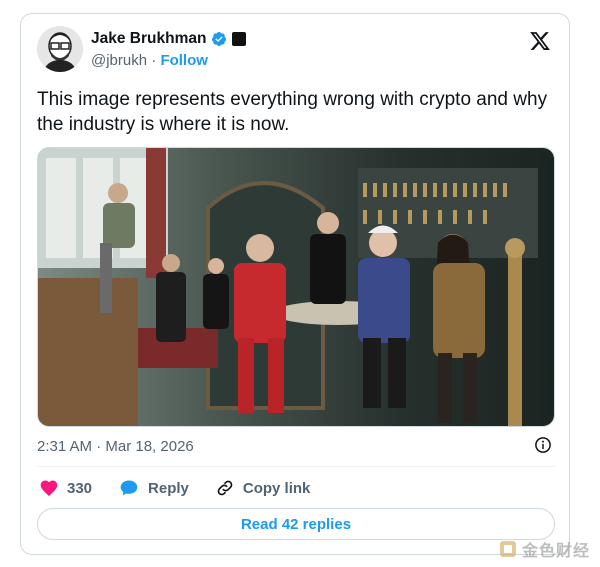 The image size is (600, 567). What do you see at coordinates (168, 488) in the screenshot?
I see `reply-label: Reply` at bounding box center [168, 488].